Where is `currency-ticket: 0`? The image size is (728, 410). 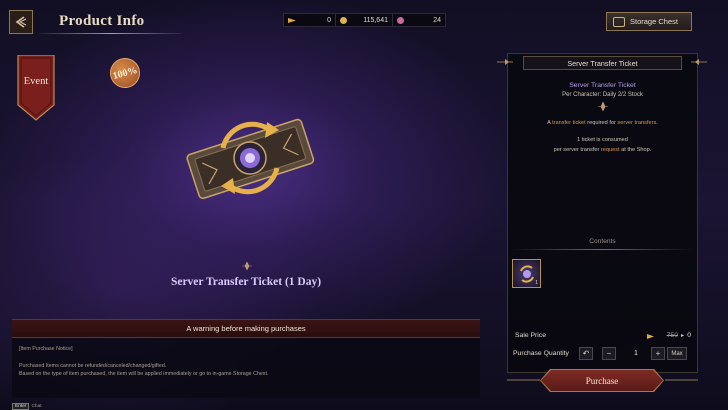
currency-ticket: 0 is located at coordinates (310, 20).